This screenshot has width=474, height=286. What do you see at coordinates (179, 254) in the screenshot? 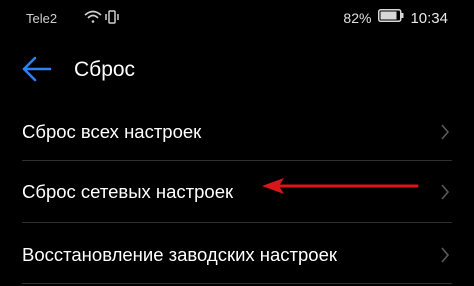
I see `list-item-label: Восстановление заводских настроек` at bounding box center [179, 254].